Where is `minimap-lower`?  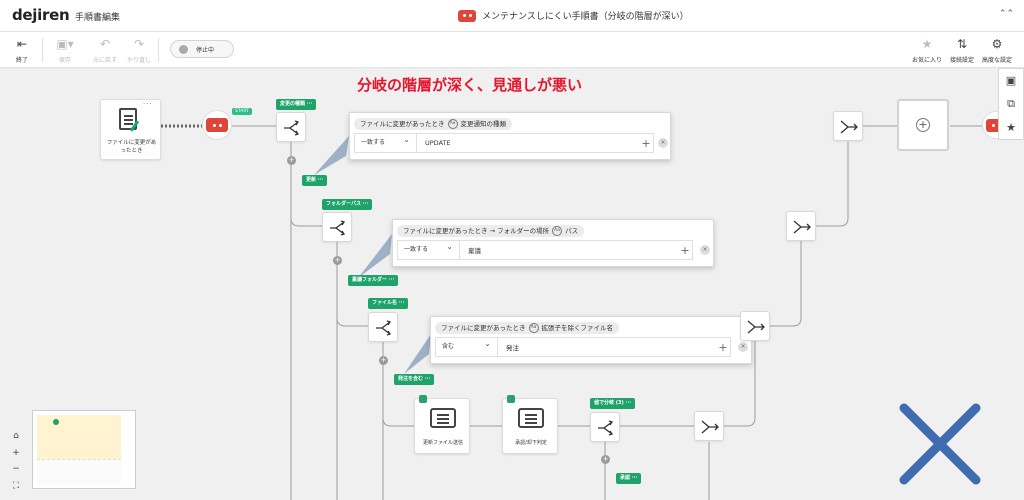 minimap-lower is located at coordinates (79, 472).